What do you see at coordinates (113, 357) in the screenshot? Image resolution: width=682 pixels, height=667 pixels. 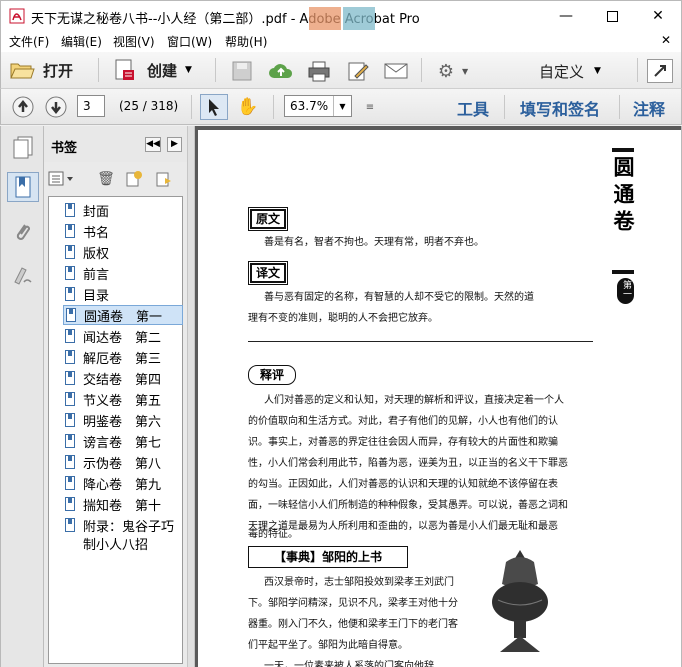 I see `bookmark-item: 解厄卷 第三` at bounding box center [113, 357].